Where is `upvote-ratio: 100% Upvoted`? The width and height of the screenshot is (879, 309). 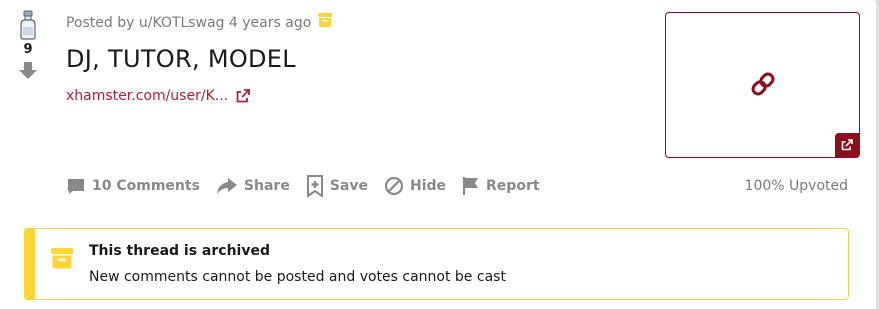 upvote-ratio: 100% Upvoted is located at coordinates (796, 186).